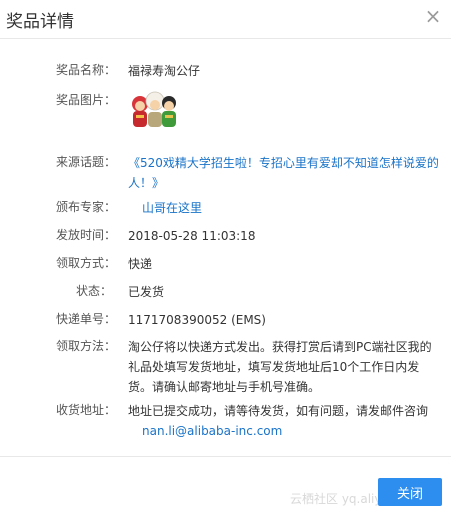  What do you see at coordinates (40, 22) in the screenshot?
I see `dialog-title: 奖品详情` at bounding box center [40, 22].